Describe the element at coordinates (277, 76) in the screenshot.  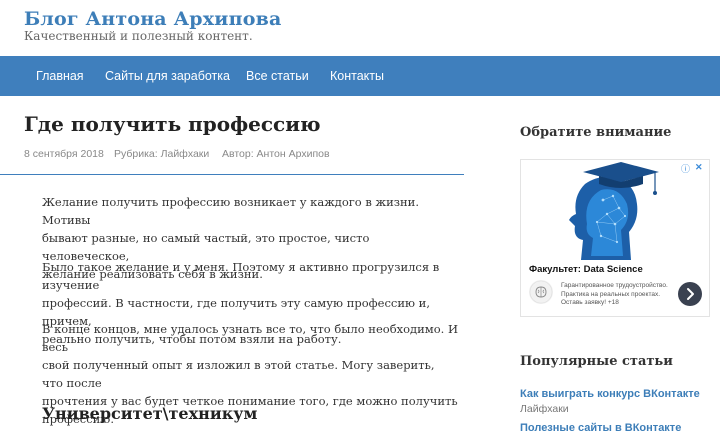
I see `nav-item-all-articles: Все статьи` at that location.